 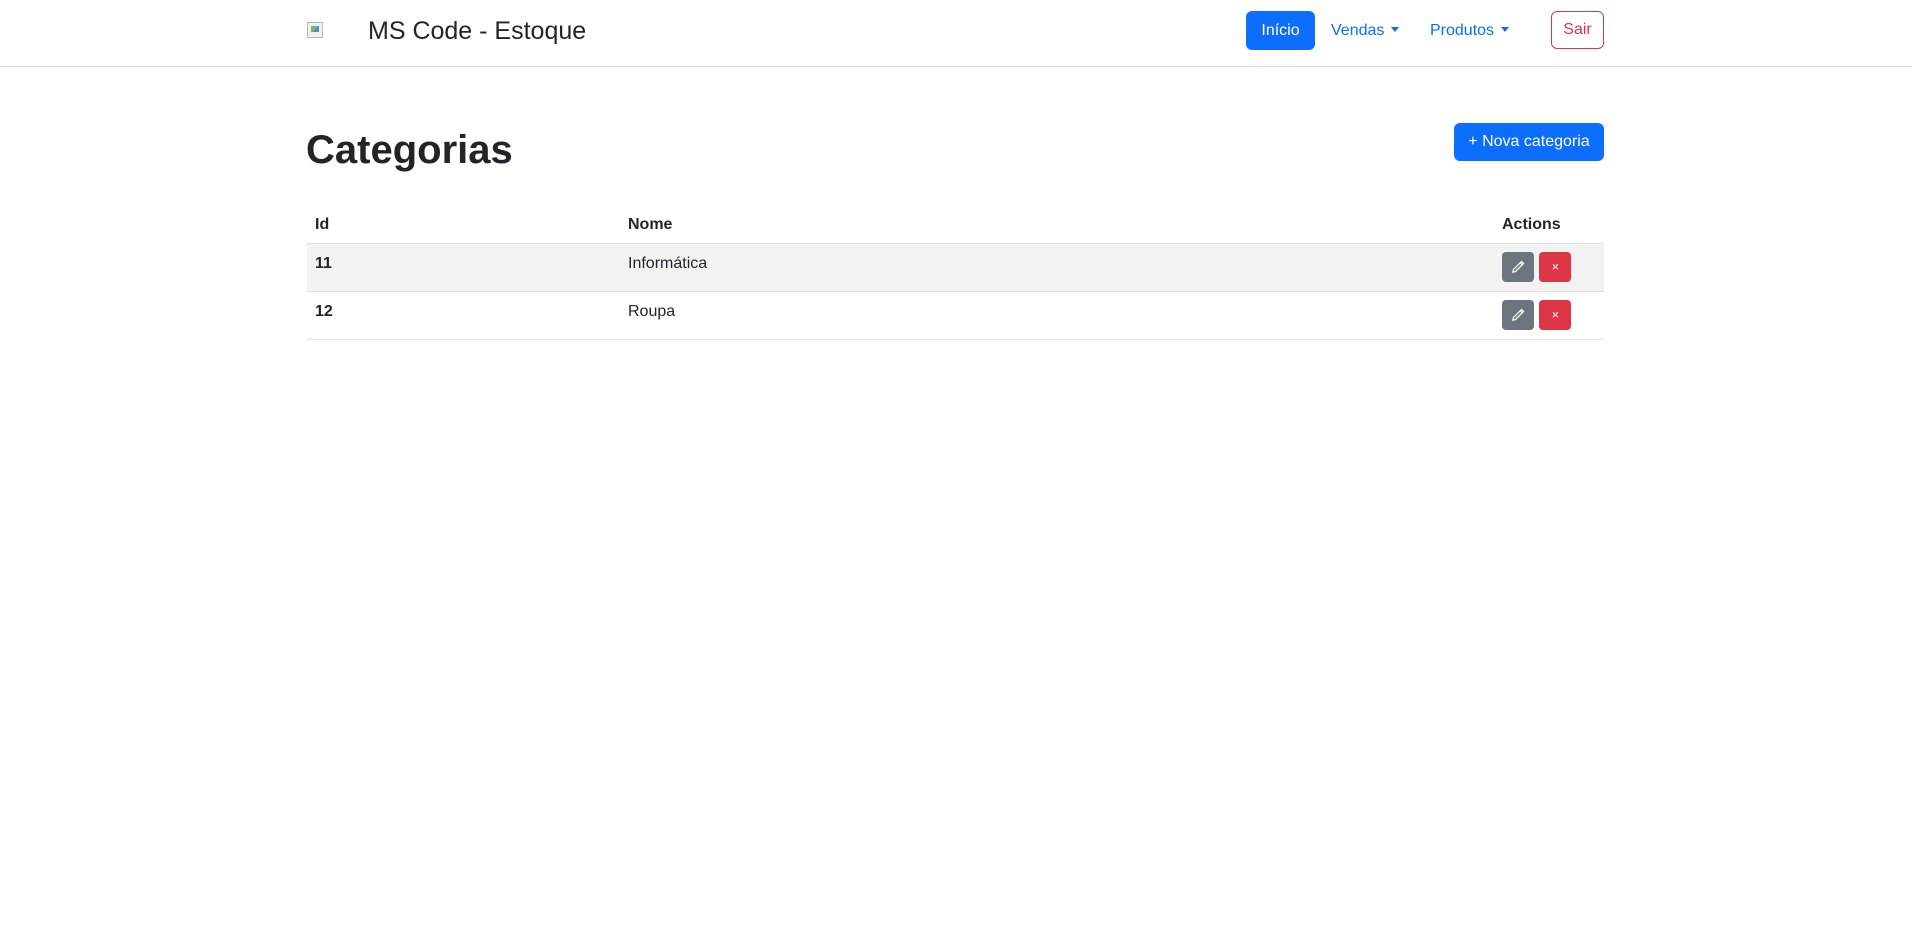 What do you see at coordinates (1549, 225) in the screenshot?
I see `header-actions: Actions` at bounding box center [1549, 225].